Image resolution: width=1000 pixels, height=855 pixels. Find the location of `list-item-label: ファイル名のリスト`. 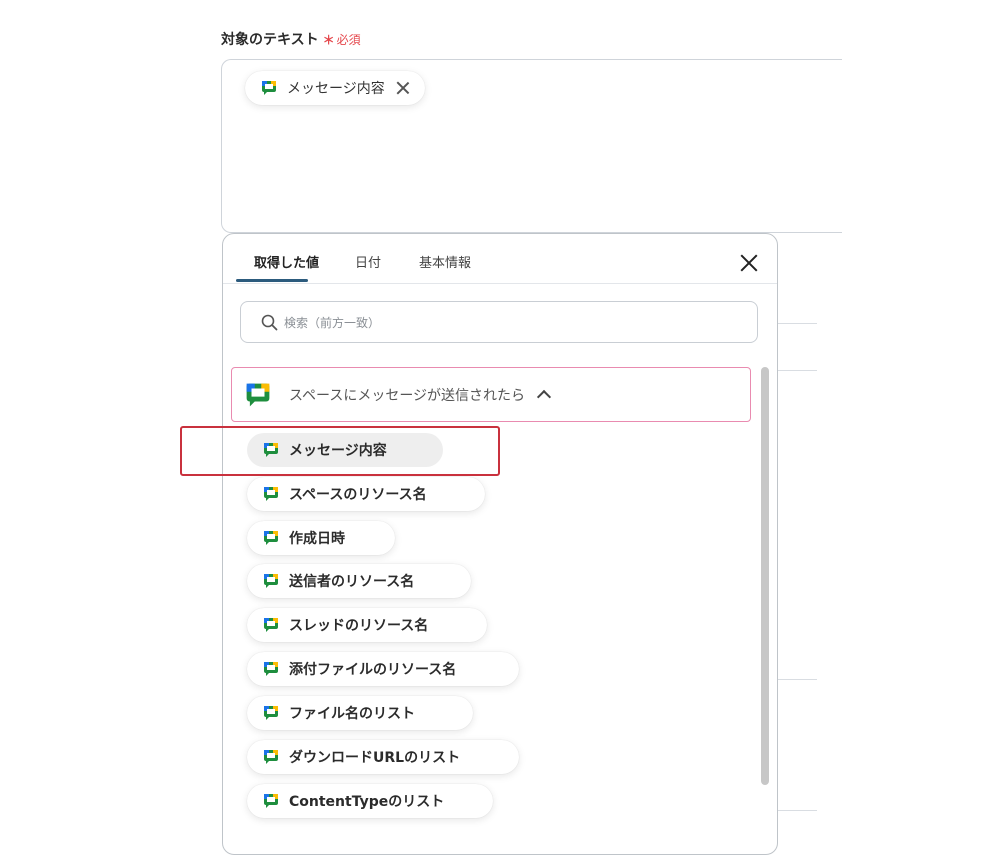

list-item-label: ファイル名のリスト is located at coordinates (352, 714).